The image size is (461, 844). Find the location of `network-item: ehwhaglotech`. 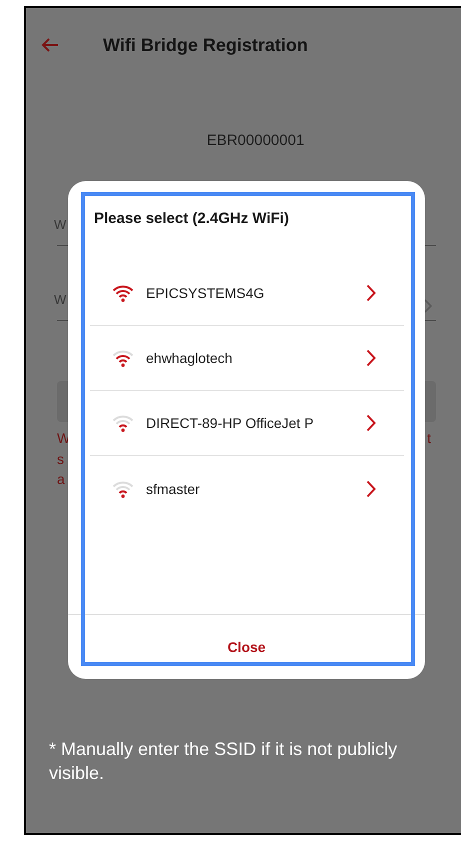

network-item: ehwhaglotech is located at coordinates (247, 358).